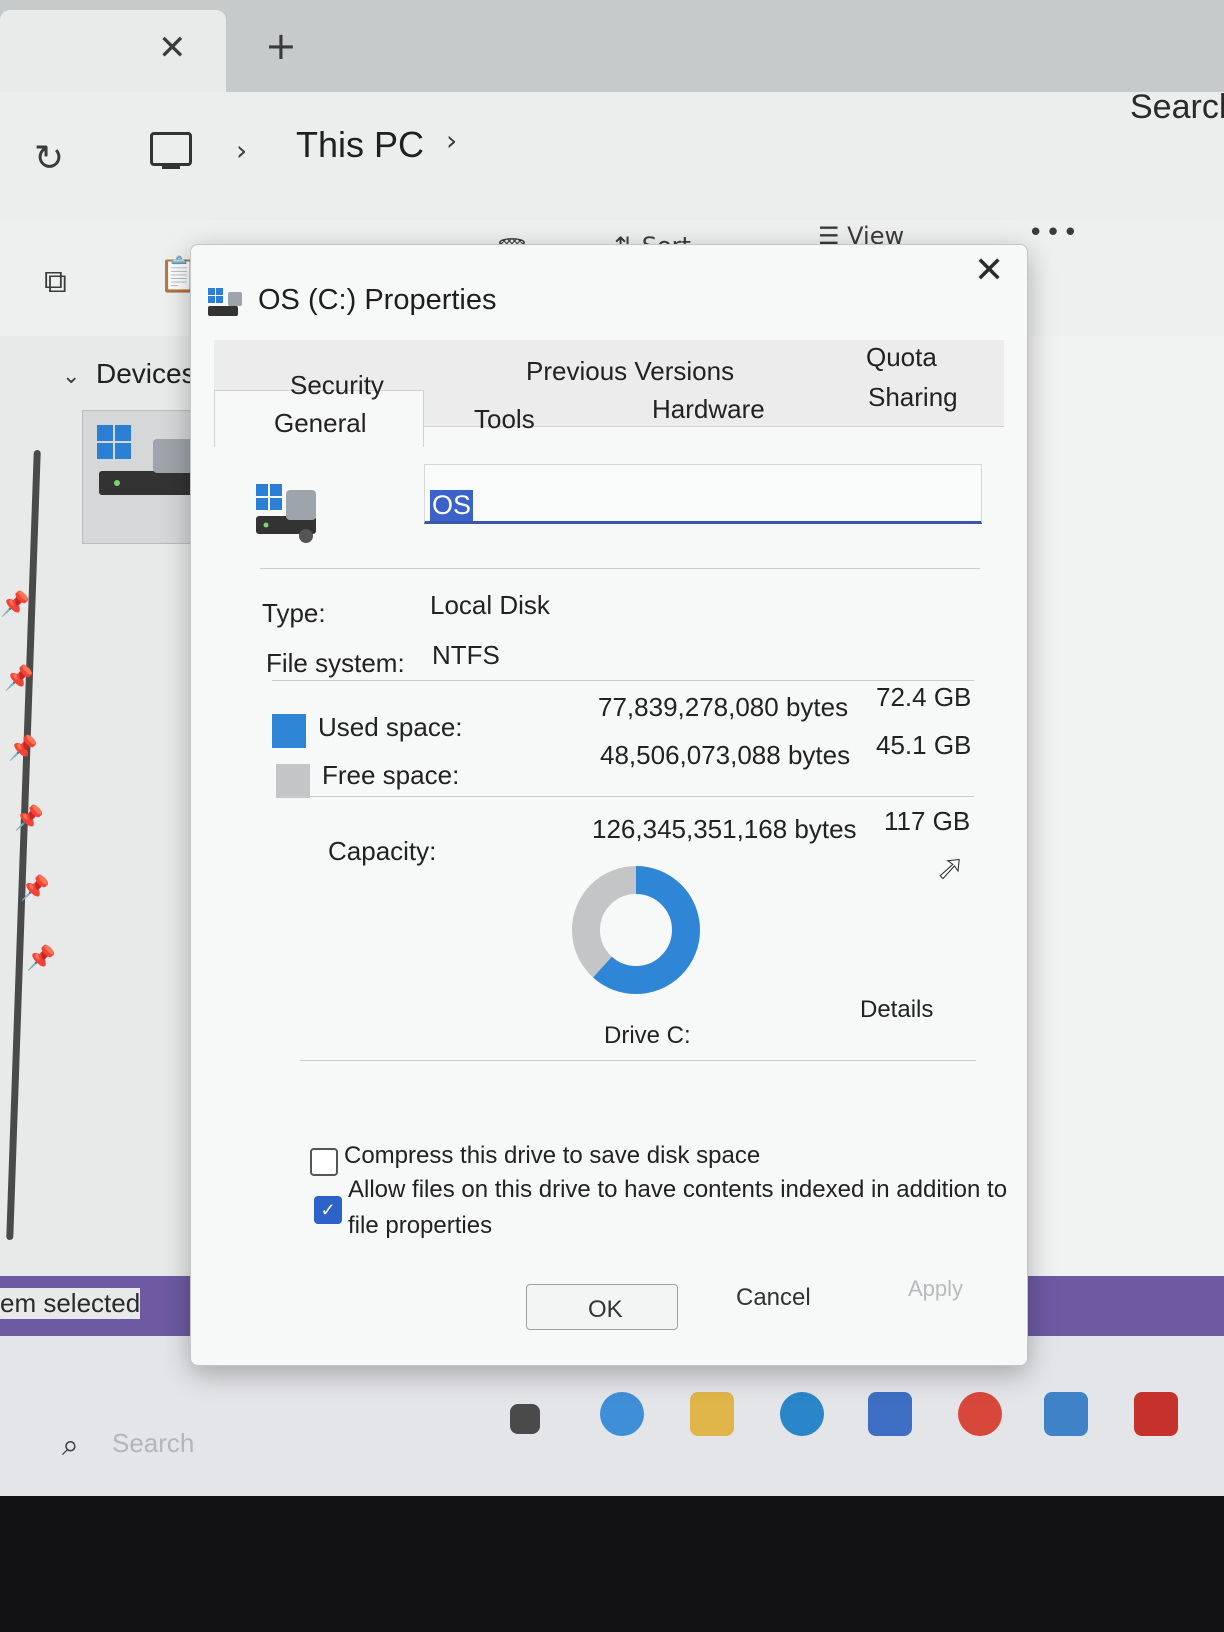  What do you see at coordinates (950, 868) in the screenshot?
I see `mouse-cursor-icon: ➚` at bounding box center [950, 868].